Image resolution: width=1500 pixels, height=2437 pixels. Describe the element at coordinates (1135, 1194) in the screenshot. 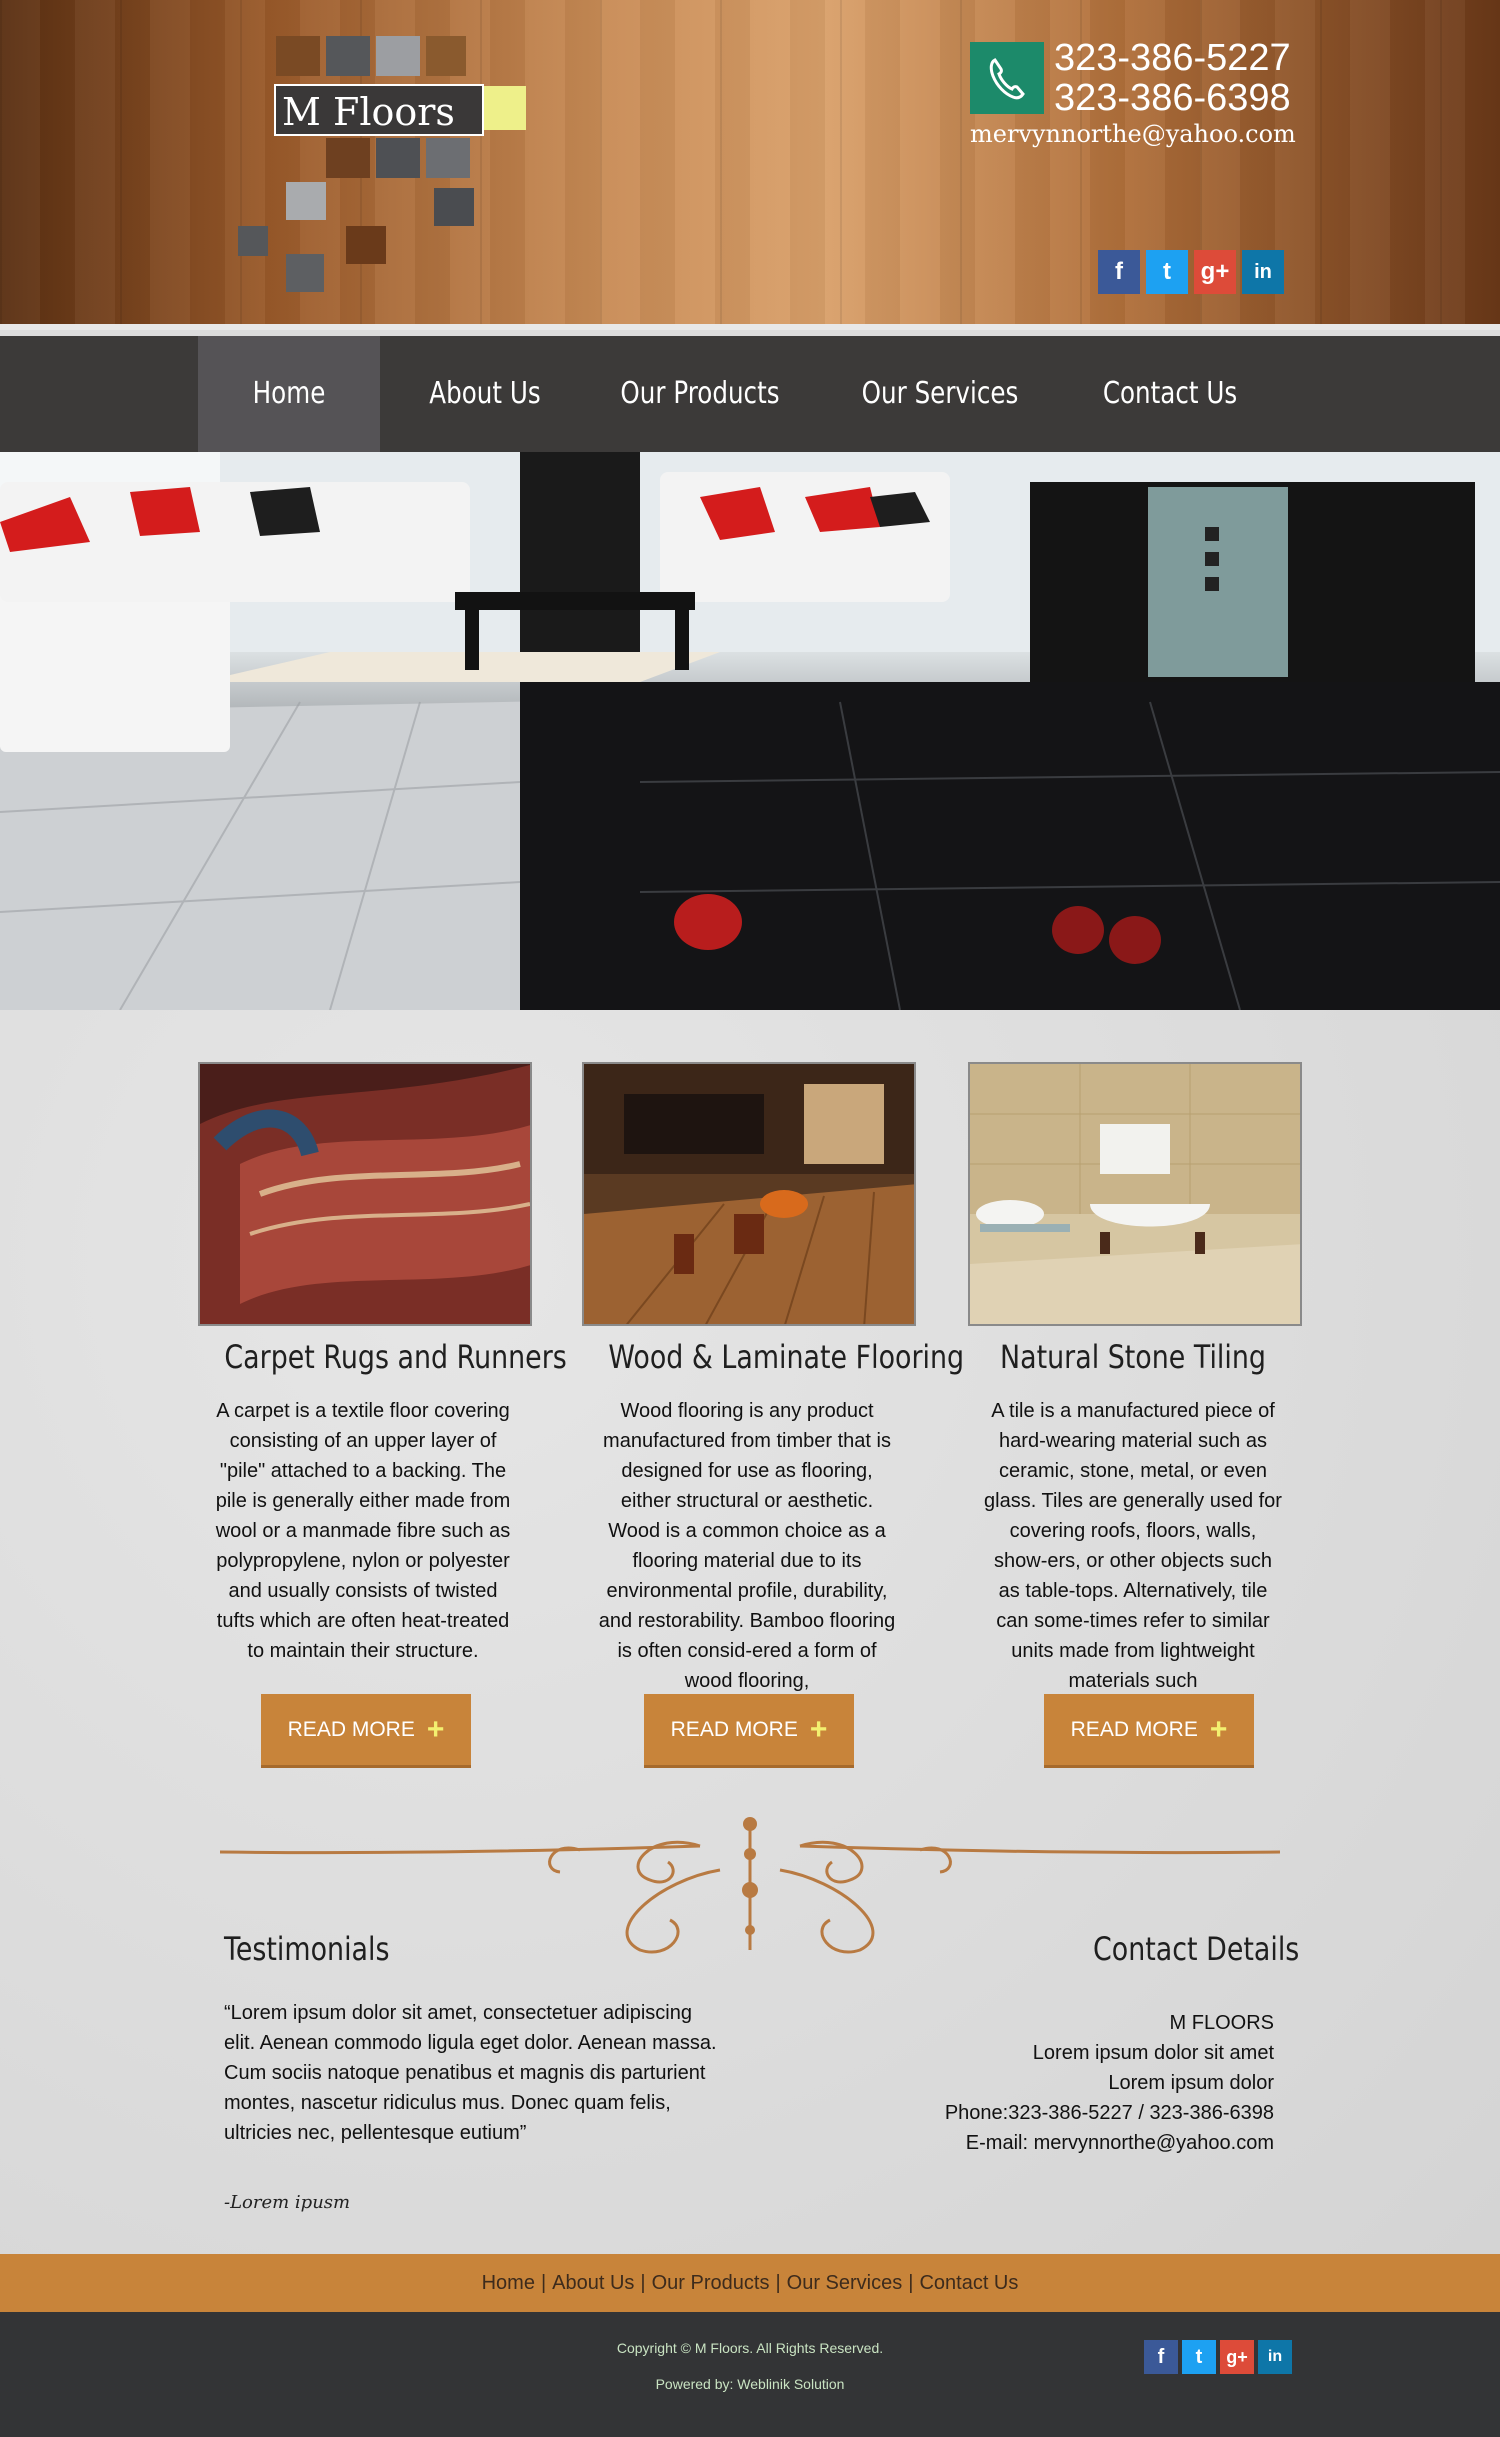

I see `stone-tiling-image` at that location.